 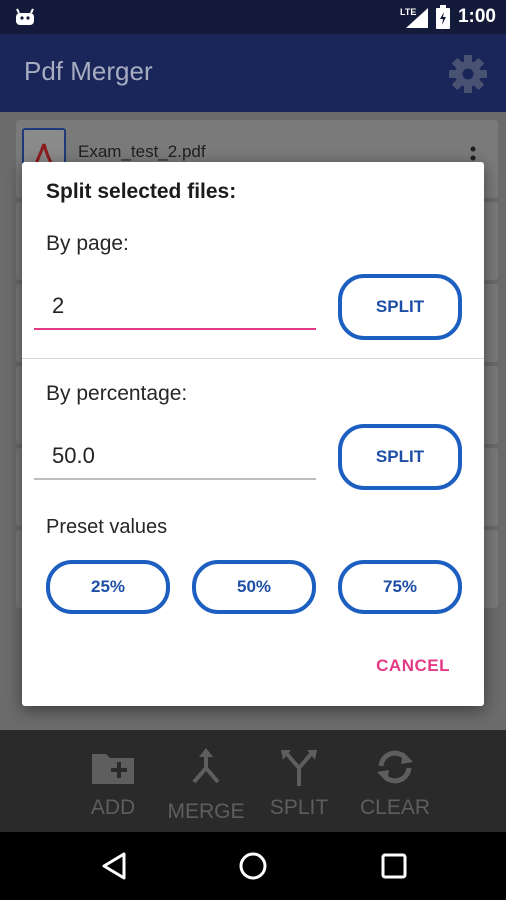 I want to click on merge-icon, so click(x=206, y=766).